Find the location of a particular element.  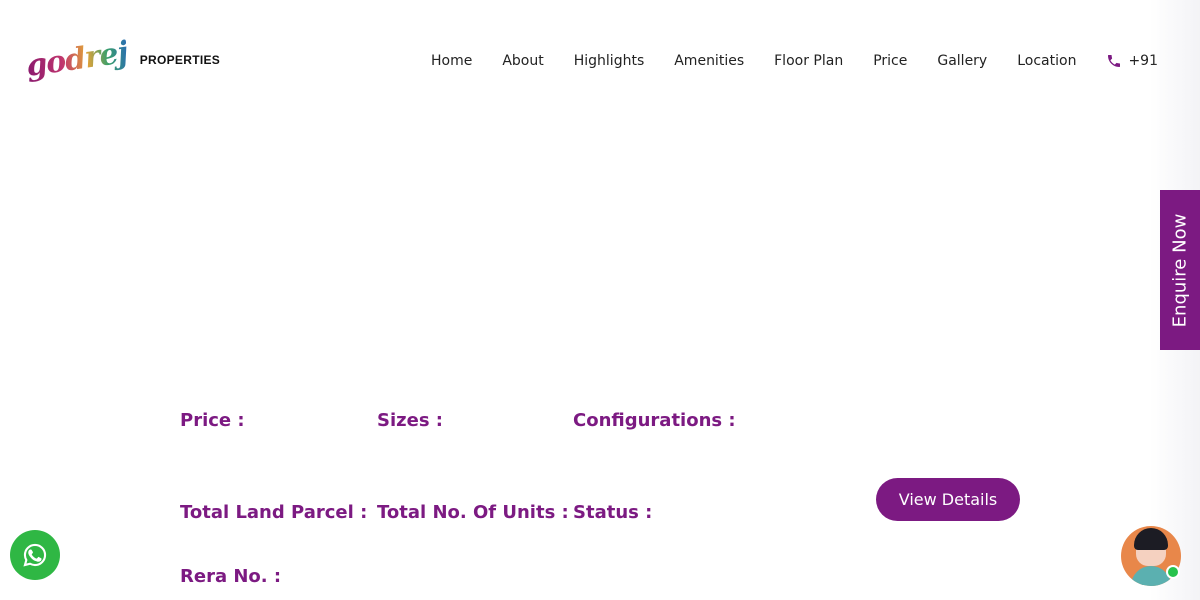

enquire-now-label: Enquire Now is located at coordinates (1180, 270).